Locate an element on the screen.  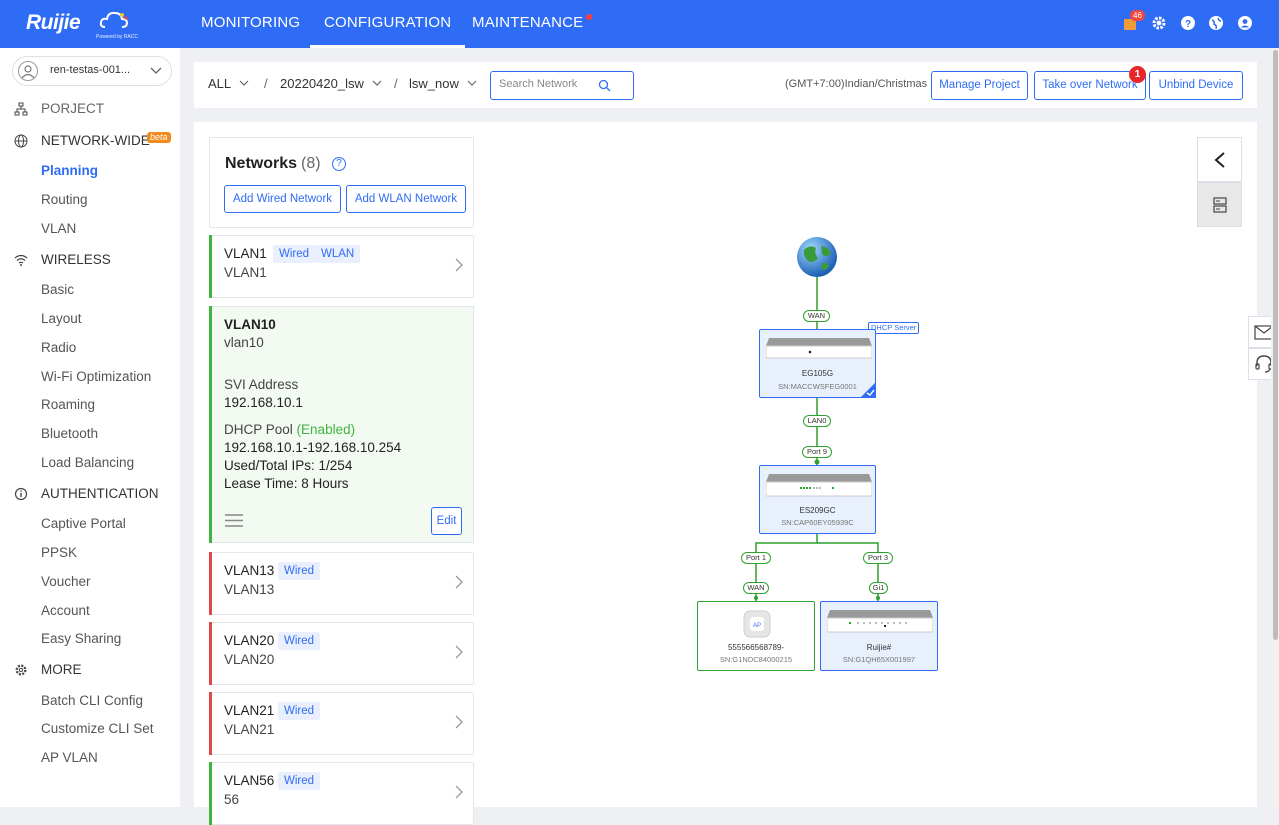
sidebar-item-layout: Layout is located at coordinates (61, 318).